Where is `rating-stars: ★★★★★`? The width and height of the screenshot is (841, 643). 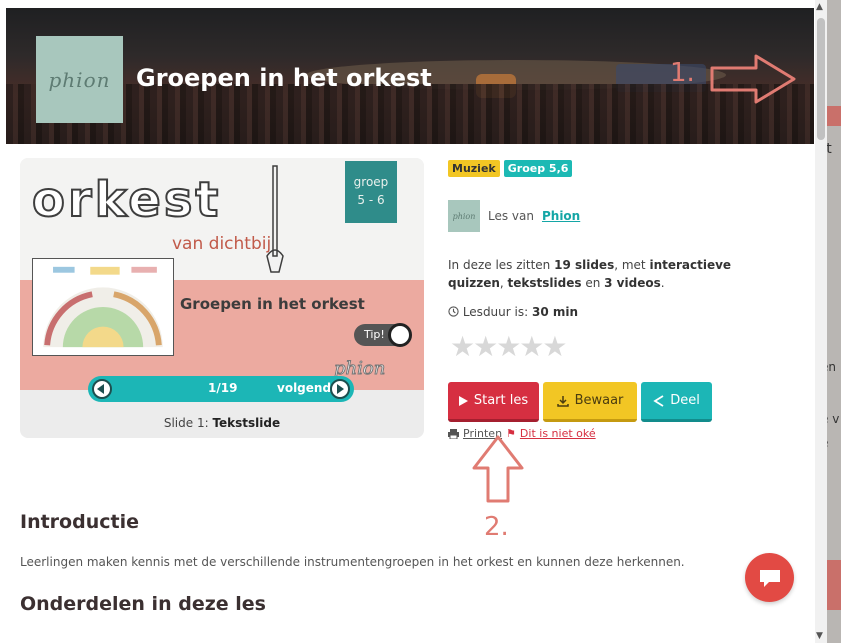 rating-stars: ★★★★★ is located at coordinates (509, 346).